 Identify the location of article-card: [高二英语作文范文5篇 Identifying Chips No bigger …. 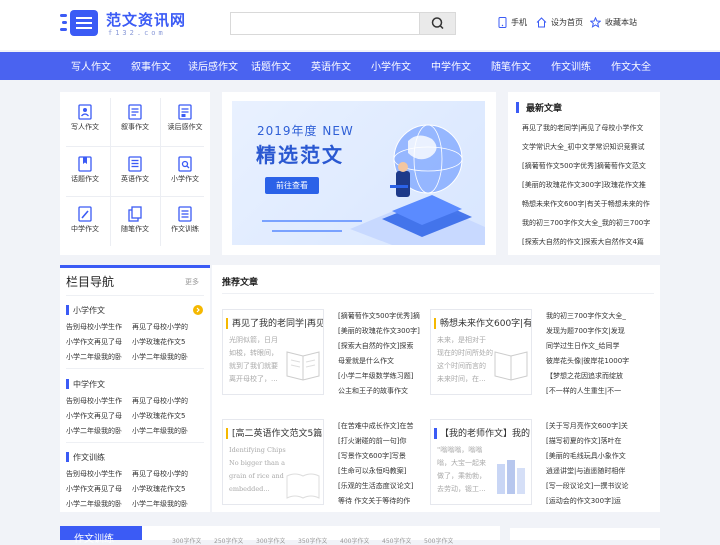
(273, 462).